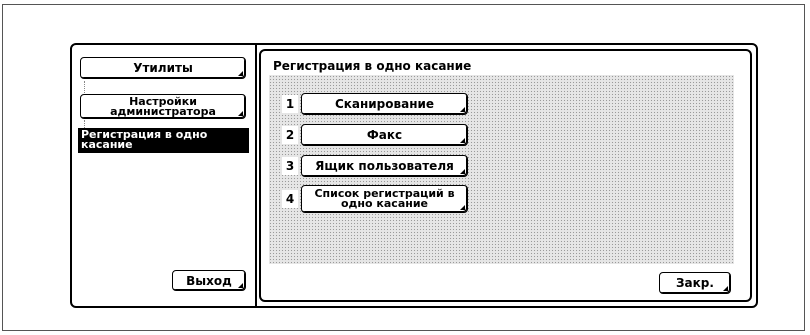 This screenshot has width=810, height=335. I want to click on one-touch-list-label: Список регистраций в одно касание, so click(384, 198).